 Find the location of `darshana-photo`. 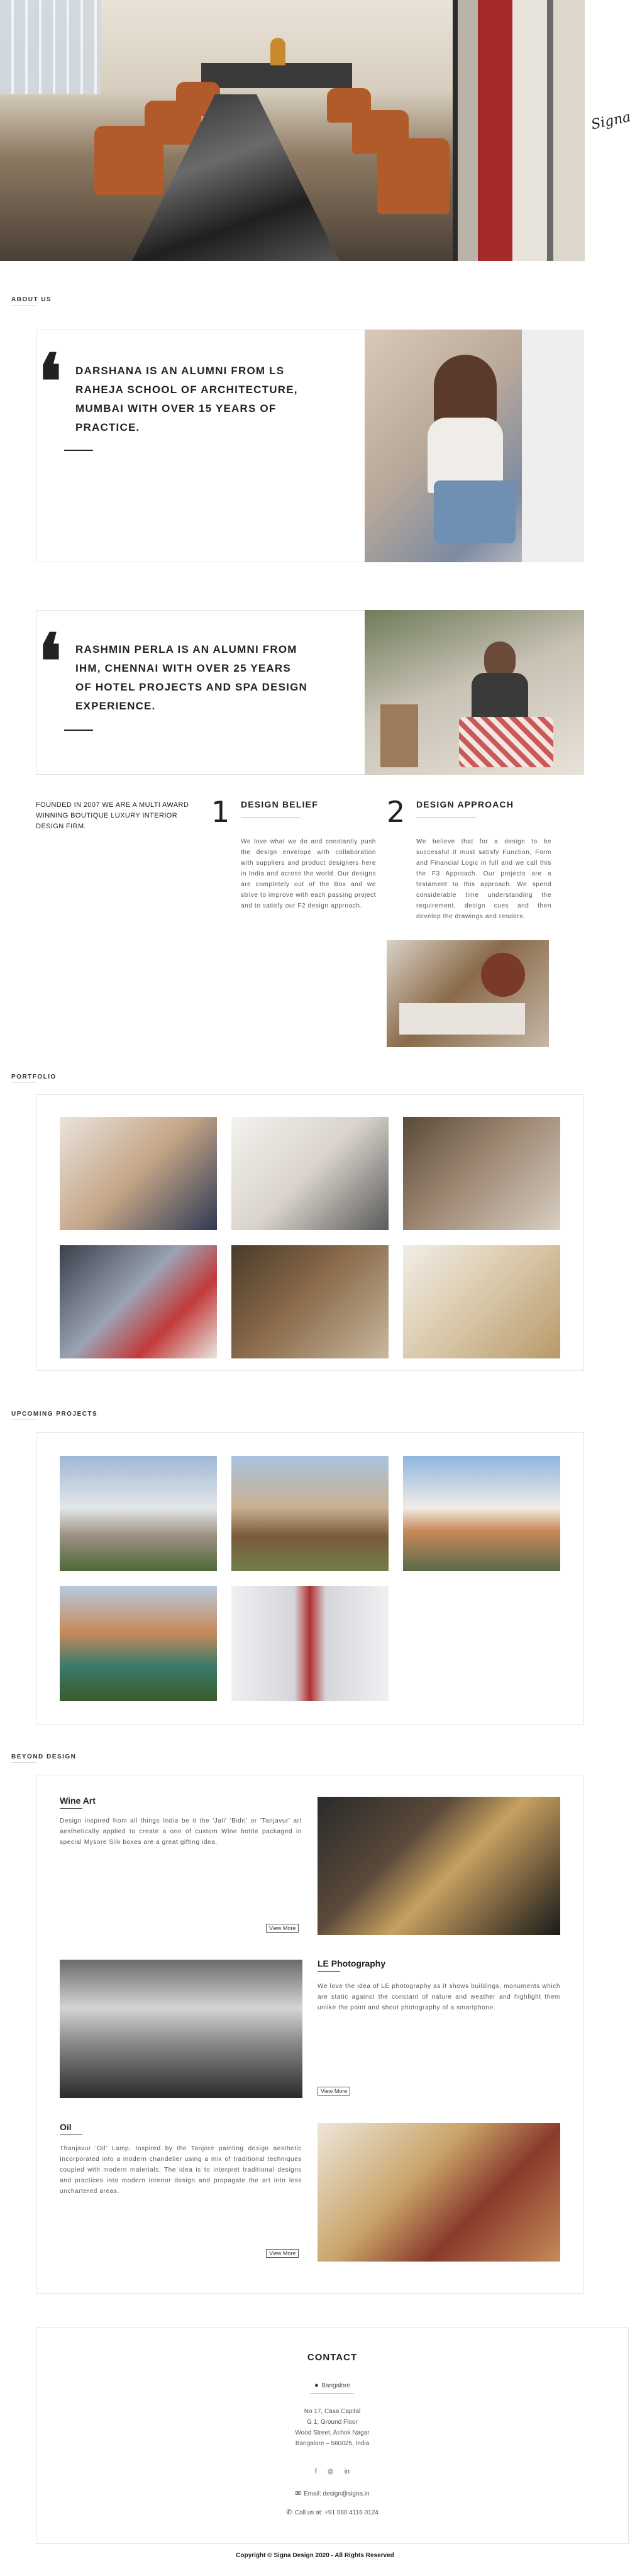

darshana-photo is located at coordinates (474, 446).